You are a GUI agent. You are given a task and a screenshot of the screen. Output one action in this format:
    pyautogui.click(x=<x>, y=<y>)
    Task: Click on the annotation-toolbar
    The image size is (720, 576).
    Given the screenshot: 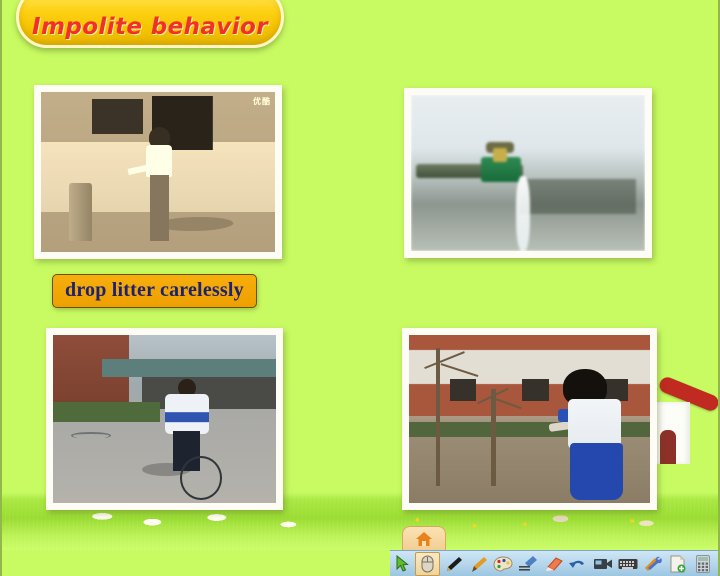 What is the action you would take?
    pyautogui.click(x=554, y=563)
    